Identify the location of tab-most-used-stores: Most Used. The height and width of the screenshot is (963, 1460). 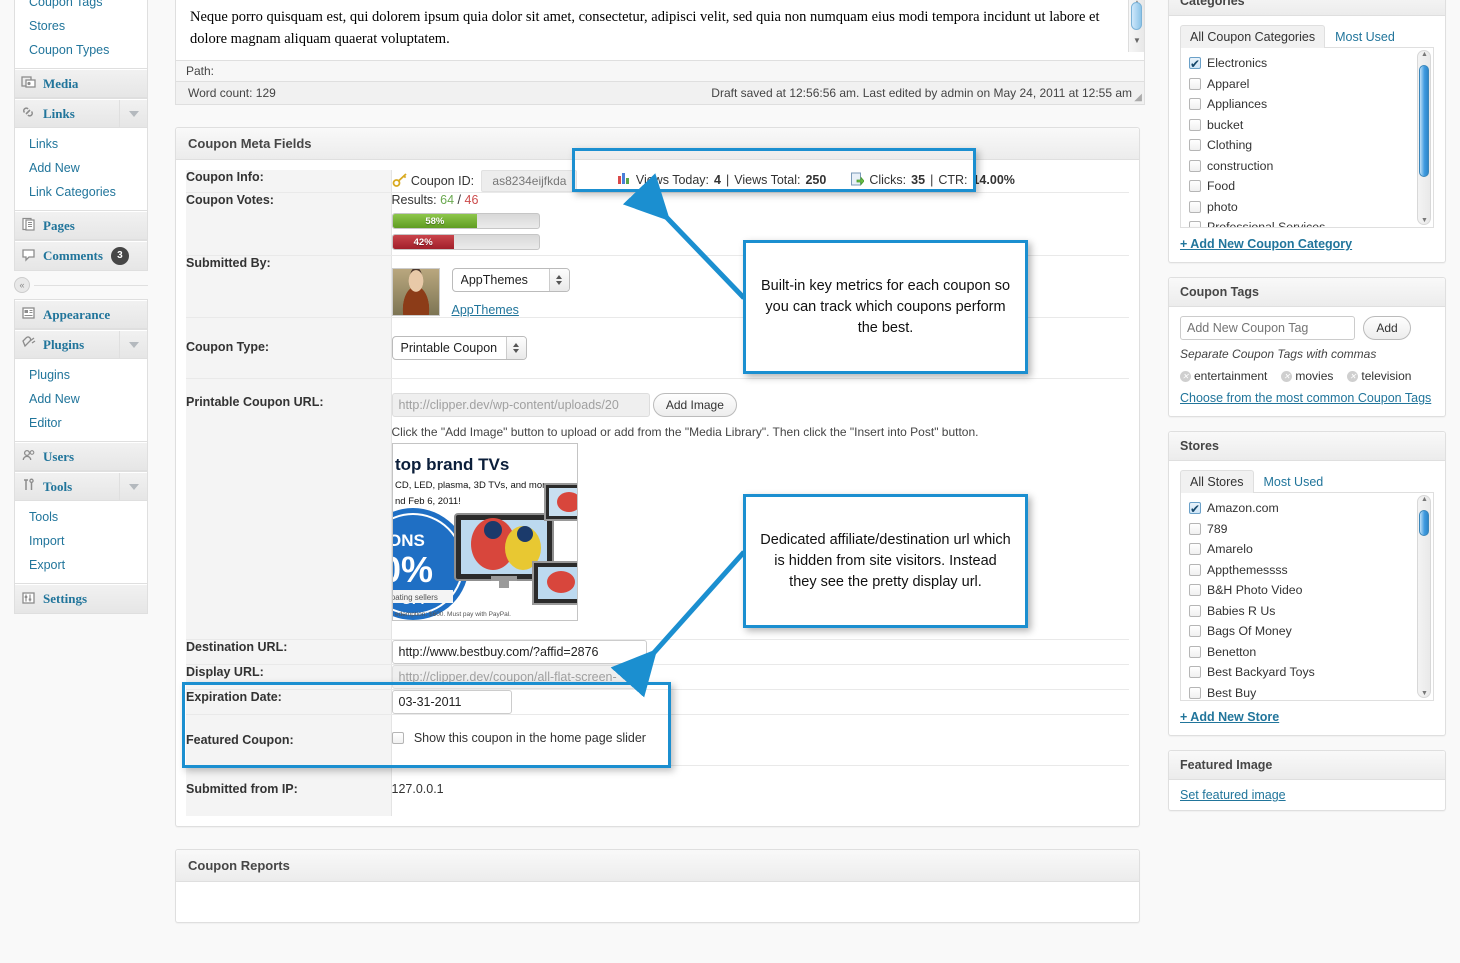
(1294, 481).